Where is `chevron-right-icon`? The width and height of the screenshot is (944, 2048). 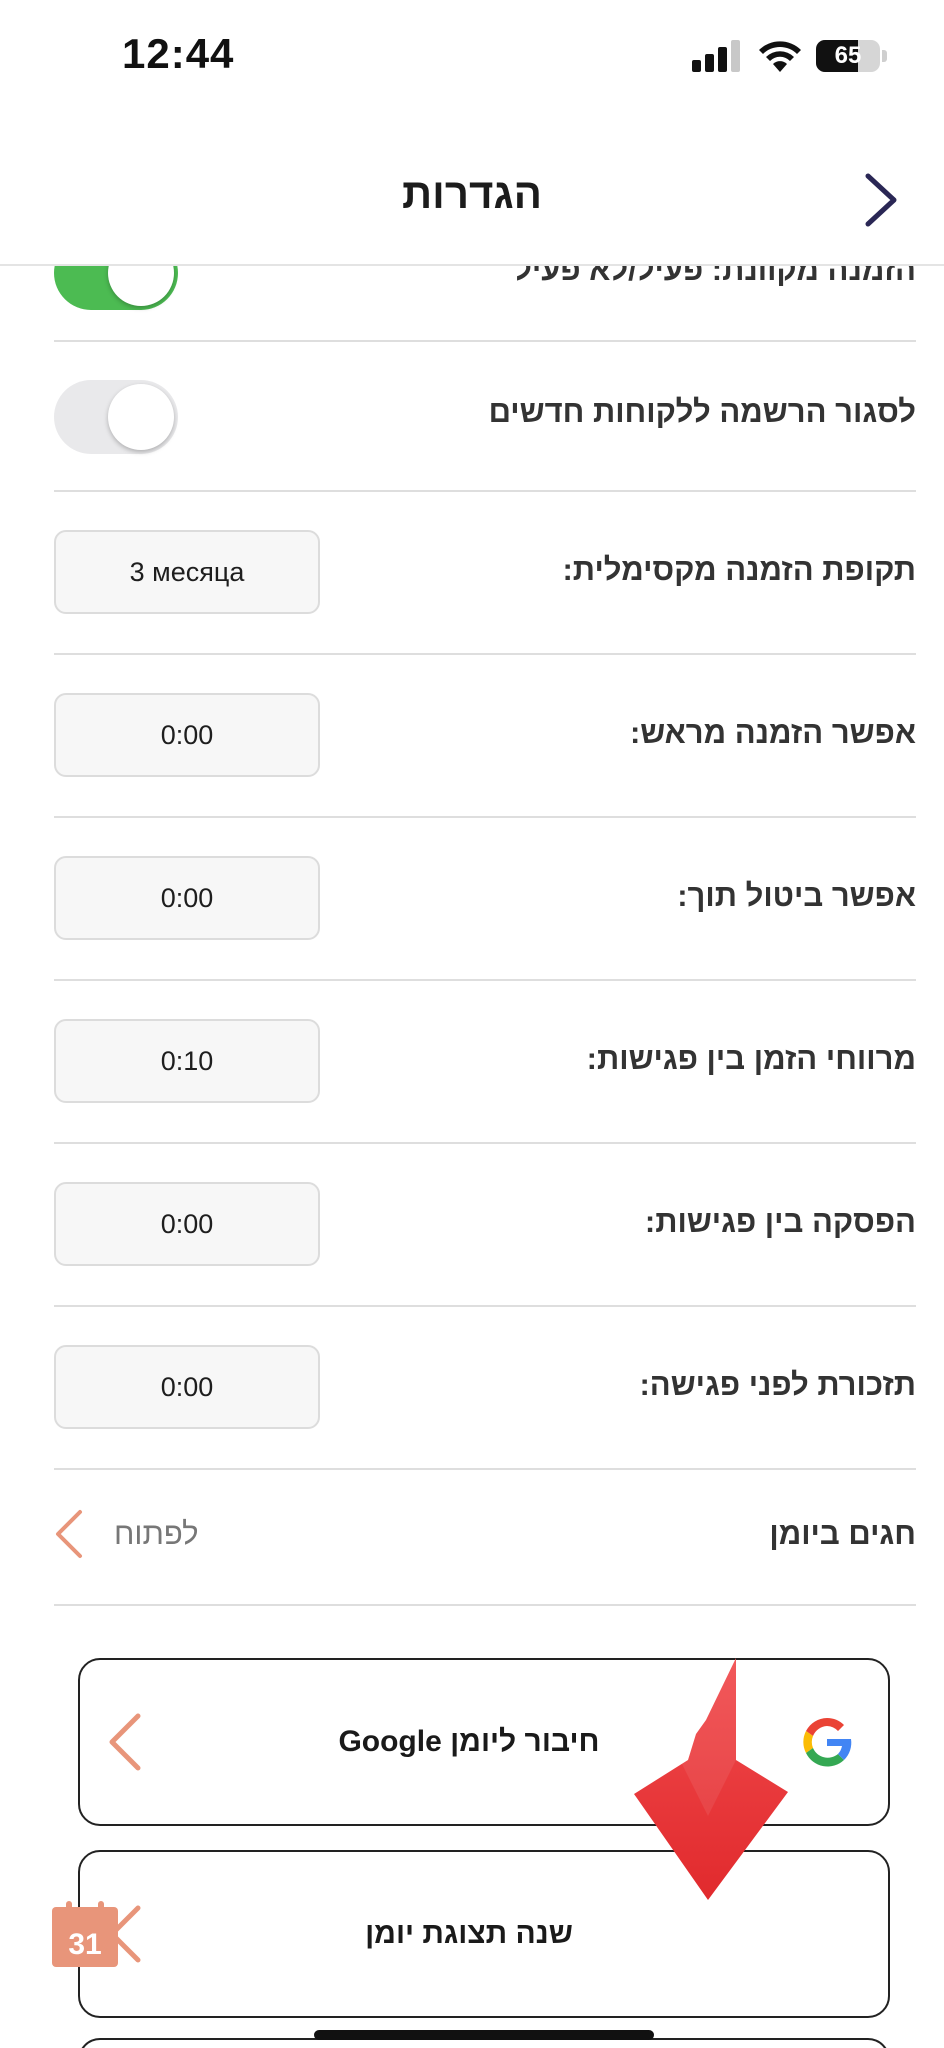 chevron-right-icon is located at coordinates (881, 200).